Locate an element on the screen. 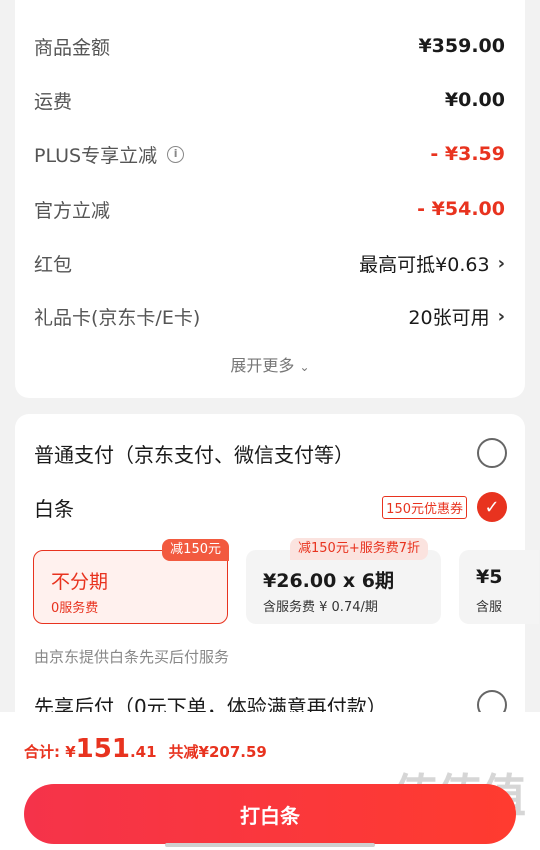  radio-unchecked is located at coordinates (492, 453).